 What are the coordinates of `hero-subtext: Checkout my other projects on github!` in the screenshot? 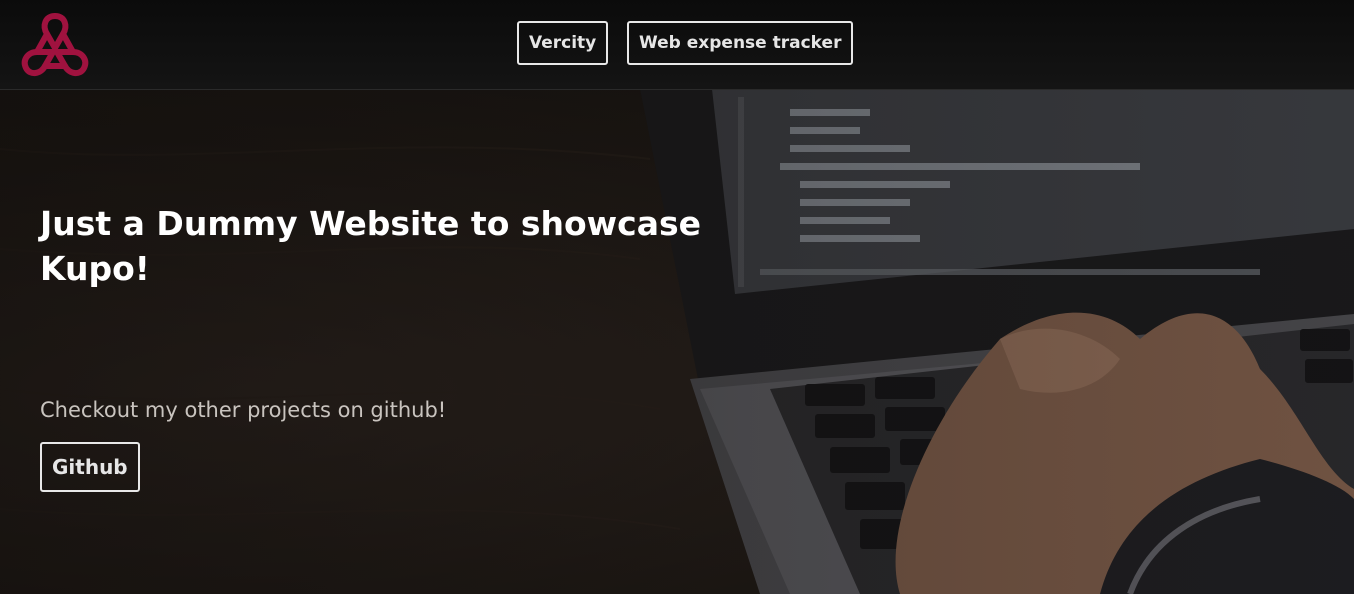 It's located at (243, 410).